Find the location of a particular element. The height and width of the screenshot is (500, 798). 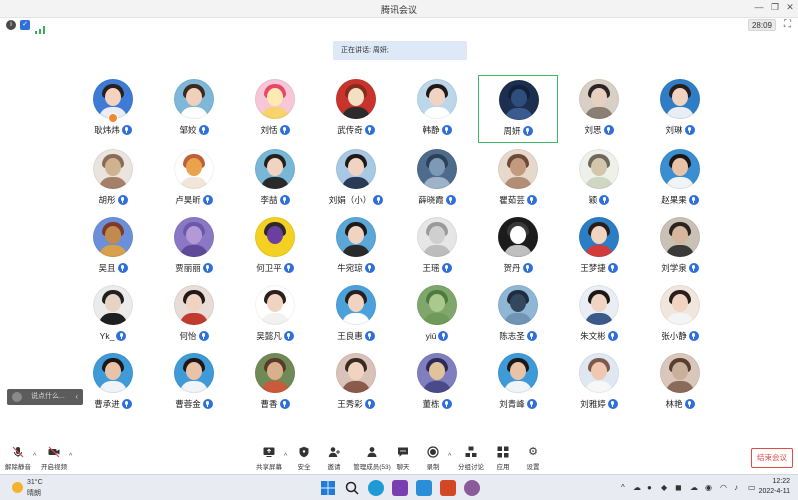

participant-tile: 曹承进 is located at coordinates (113, 383).